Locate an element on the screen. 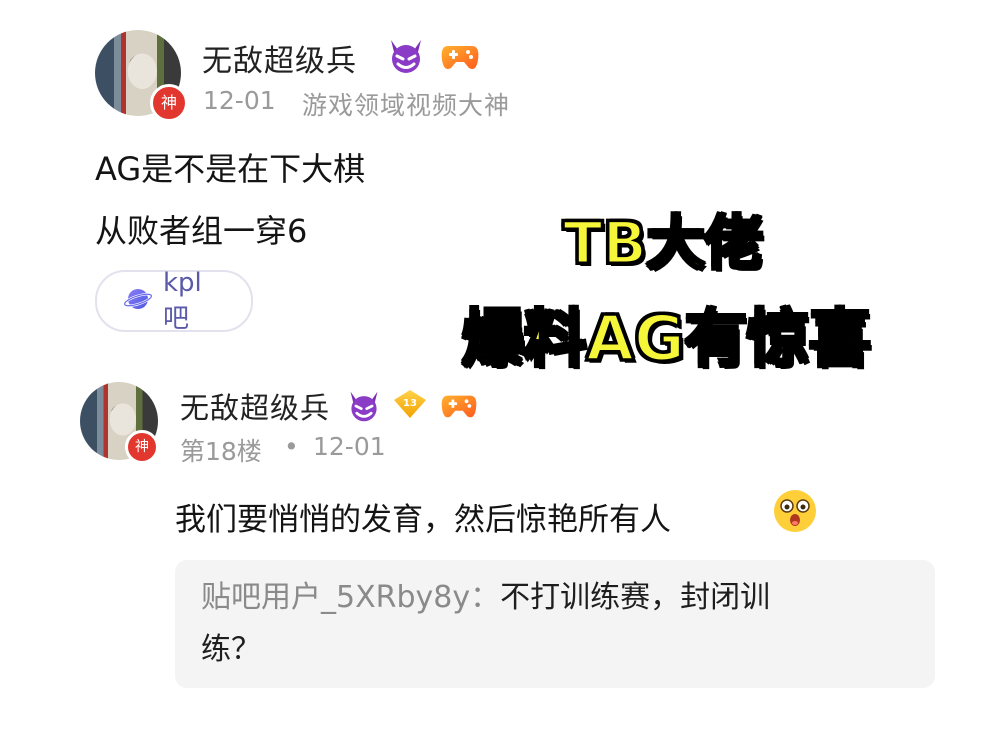  quoted-reply-text-1: 不打训练赛，封闭训 is located at coordinates (635, 597).